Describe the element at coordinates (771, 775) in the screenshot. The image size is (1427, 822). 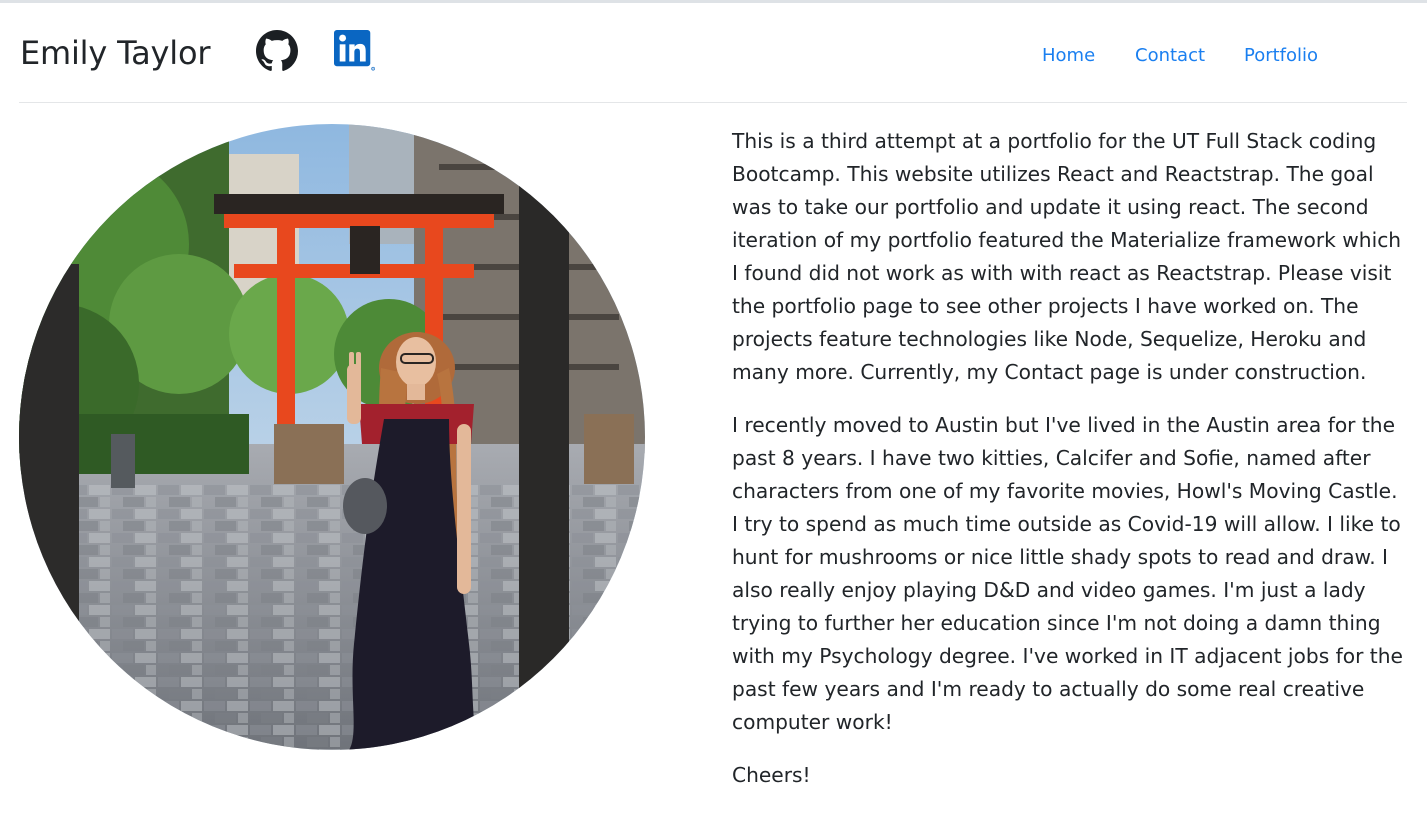
I see `about-signoff: Cheers!` at that location.